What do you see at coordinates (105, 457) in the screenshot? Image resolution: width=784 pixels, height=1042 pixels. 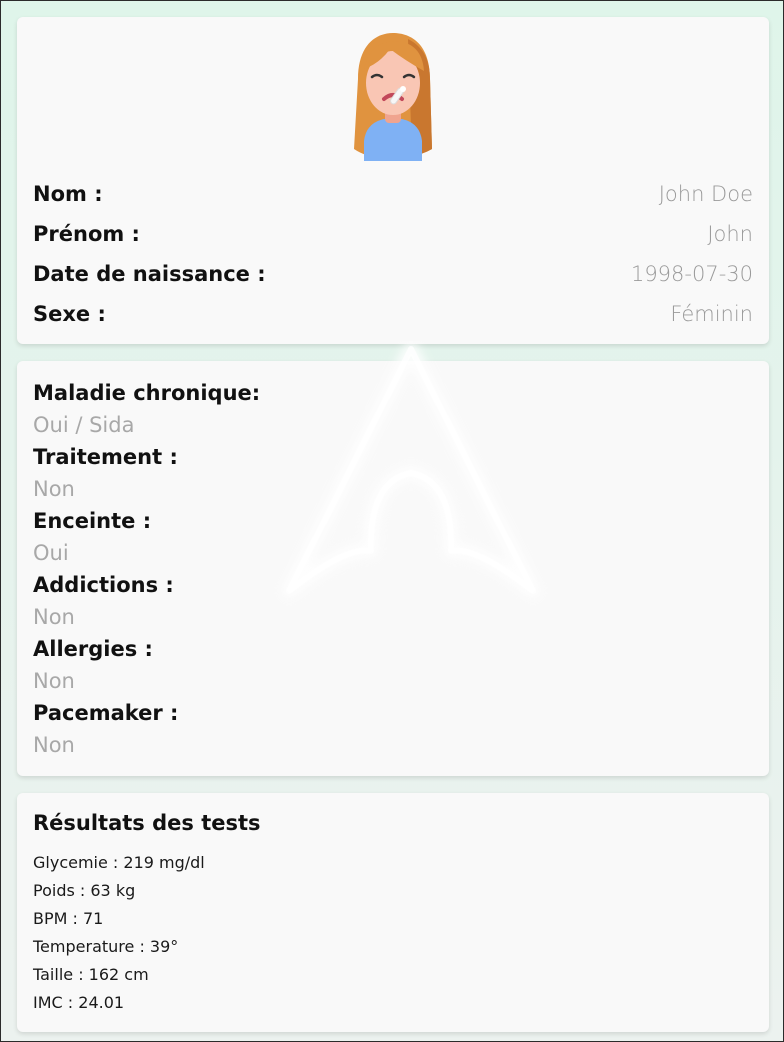 I see `traitement-label: Traitement :` at bounding box center [105, 457].